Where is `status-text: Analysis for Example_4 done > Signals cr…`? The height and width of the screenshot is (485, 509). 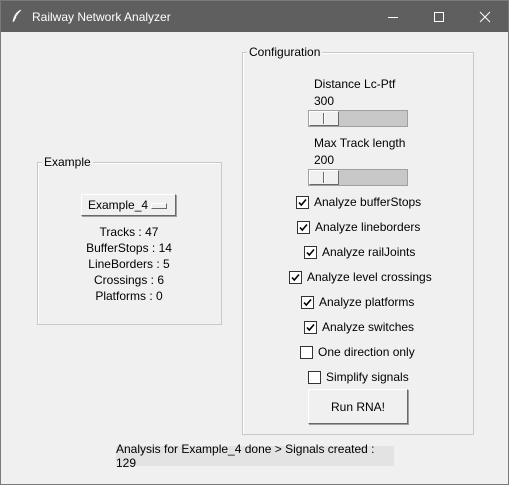 status-text: Analysis for Example_4 done > Signals cr… is located at coordinates (245, 456).